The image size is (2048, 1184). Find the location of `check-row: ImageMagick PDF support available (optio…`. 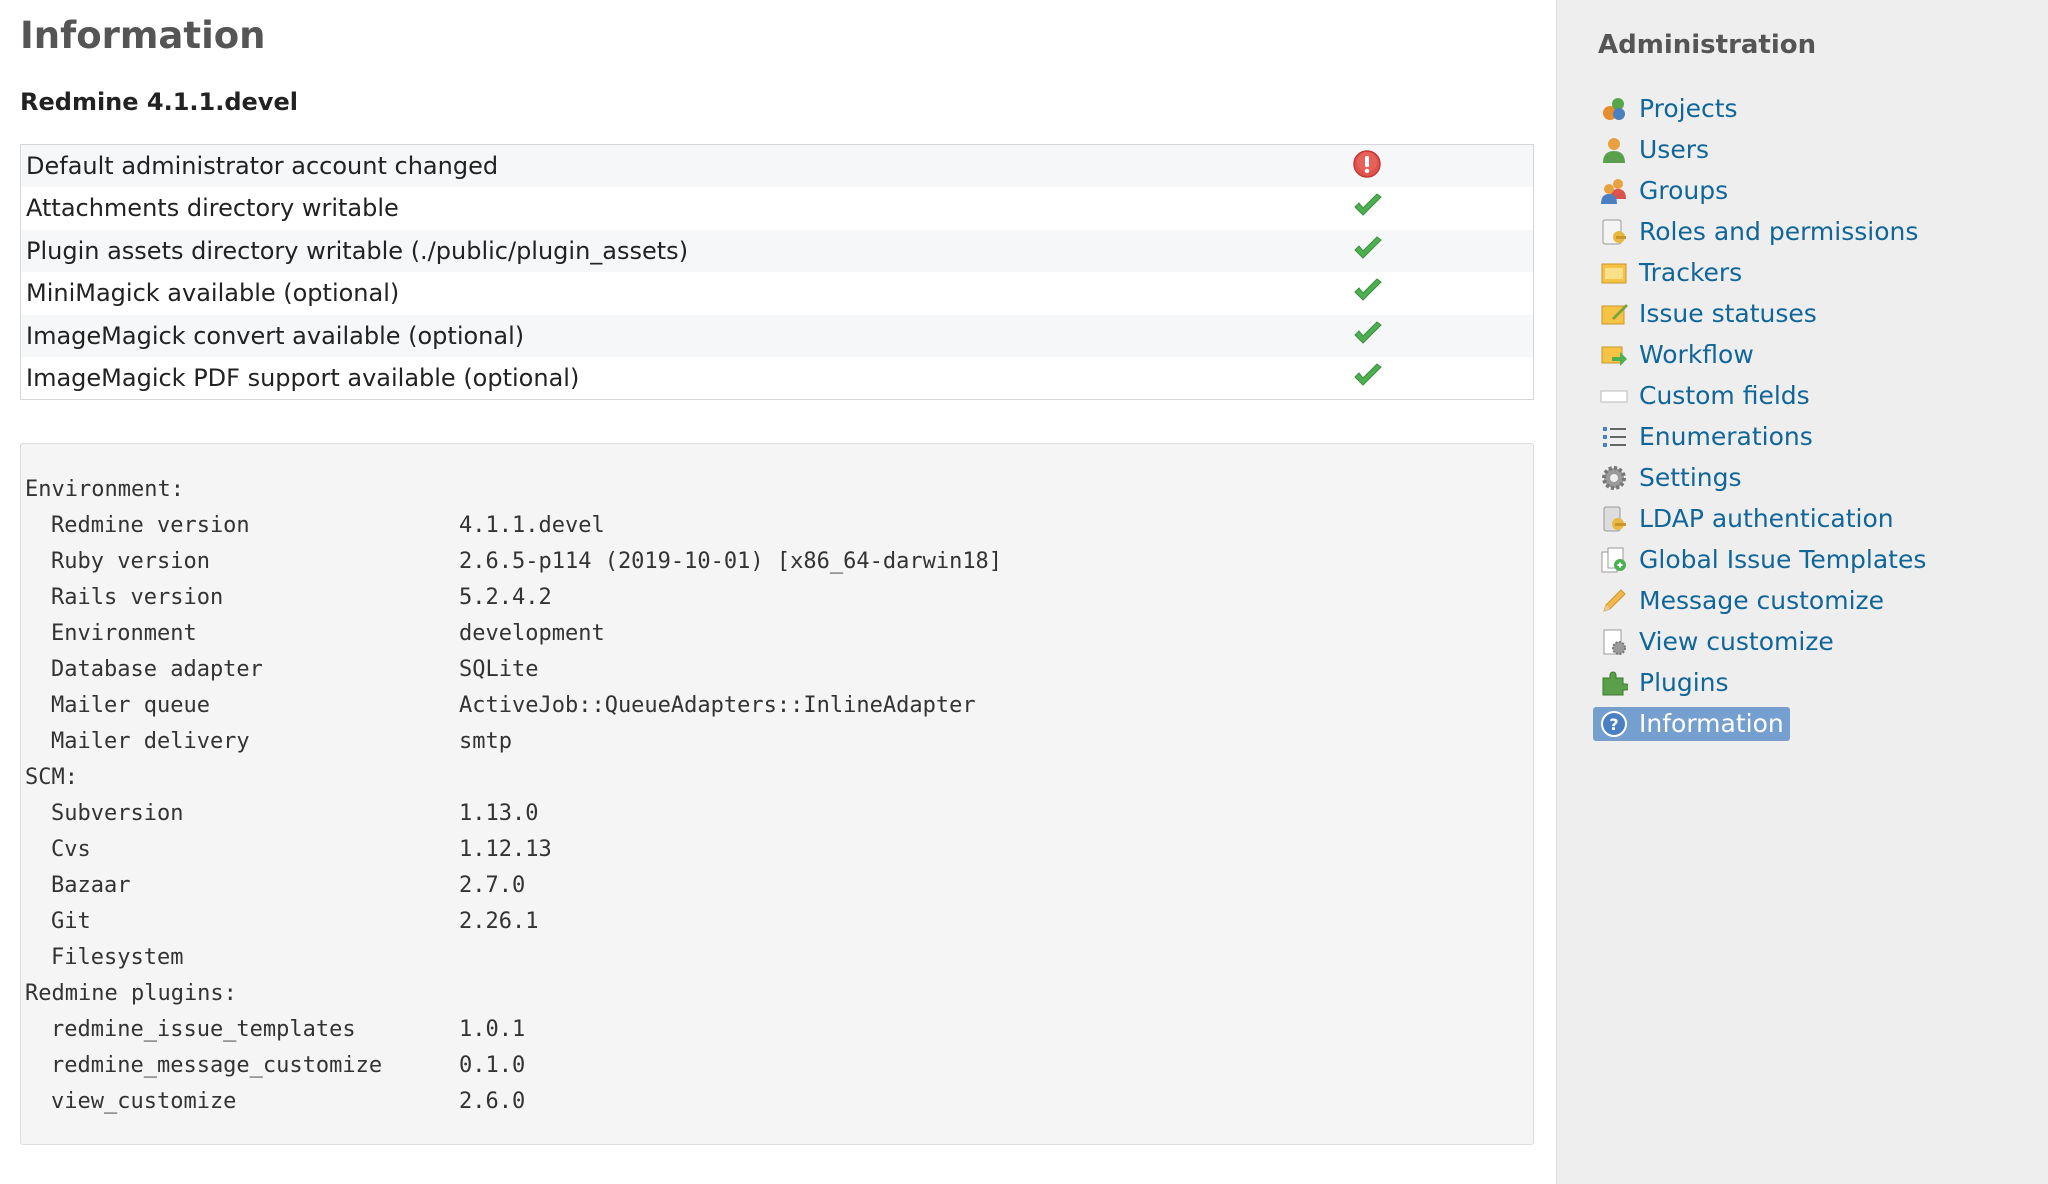

check-row: ImageMagick PDF support available (optio… is located at coordinates (777, 378).